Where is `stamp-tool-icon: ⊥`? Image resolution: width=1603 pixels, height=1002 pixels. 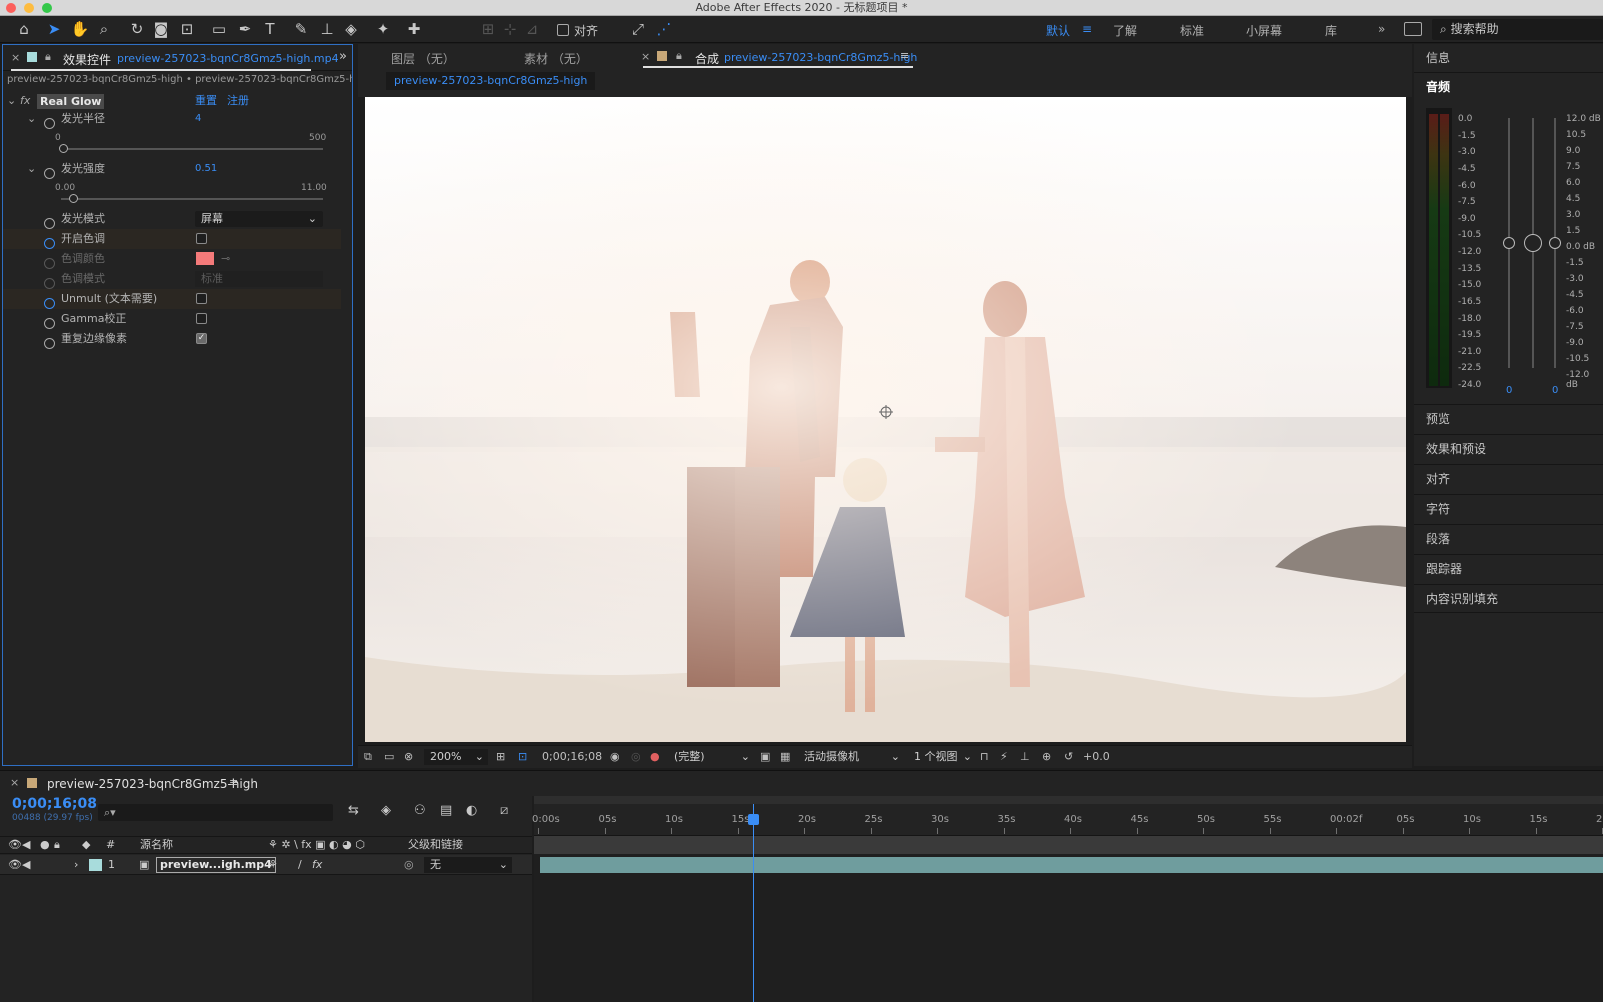
stamp-tool-icon: ⊥ is located at coordinates (327, 29).